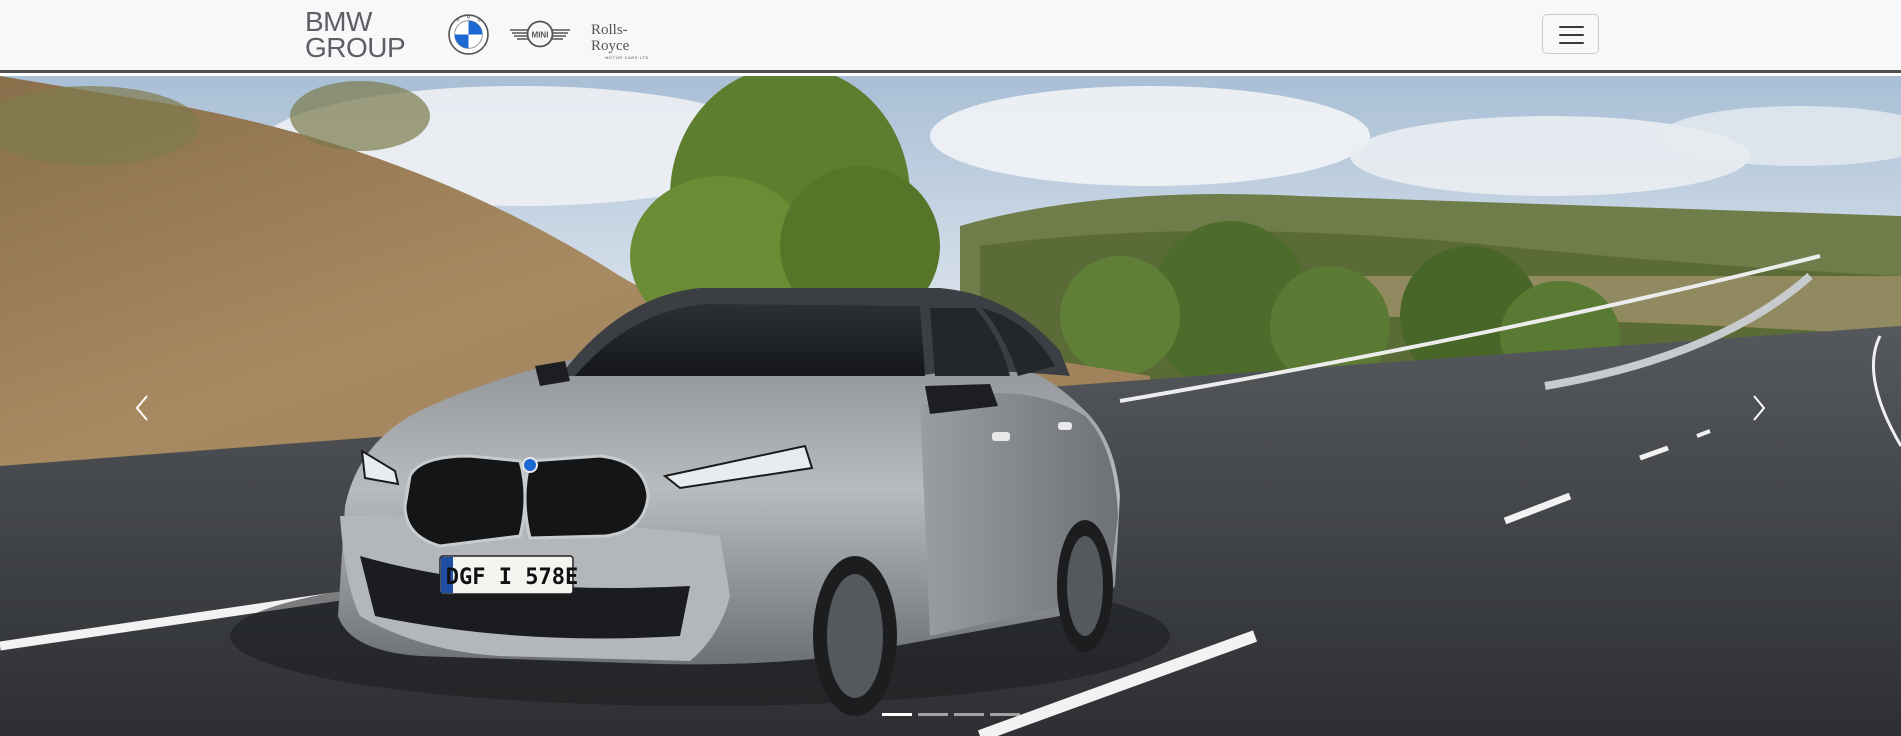  I want to click on svg-text: MINI, so click(540, 35).